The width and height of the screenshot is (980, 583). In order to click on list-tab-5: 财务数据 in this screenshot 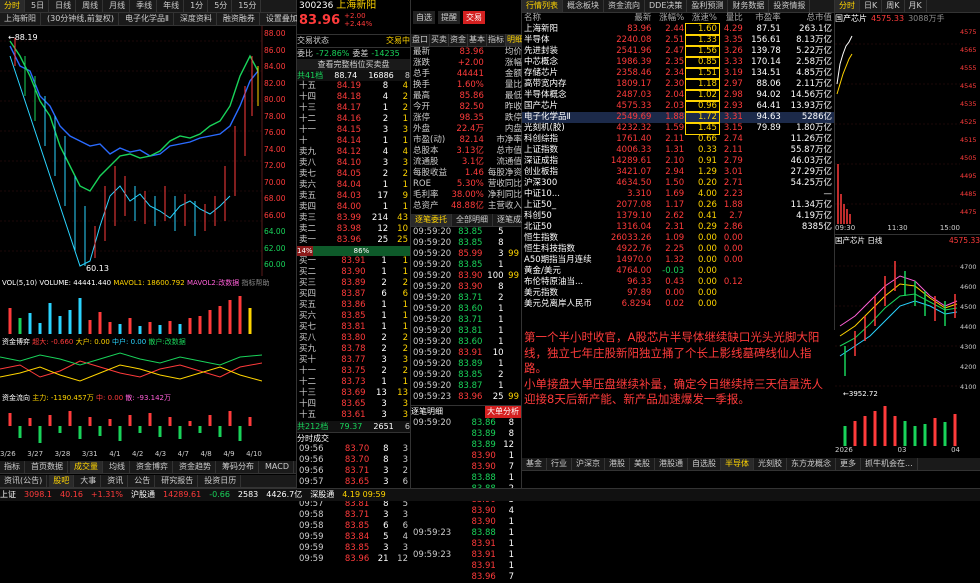, I will do `click(749, 6)`.